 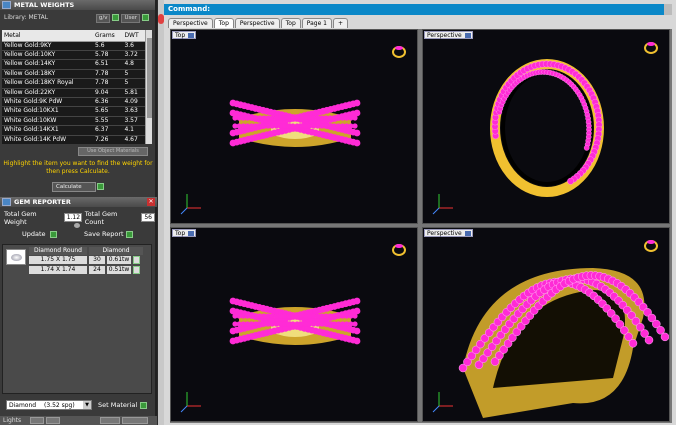 What do you see at coordinates (550, 329) in the screenshot?
I see `ring-render` at bounding box center [550, 329].